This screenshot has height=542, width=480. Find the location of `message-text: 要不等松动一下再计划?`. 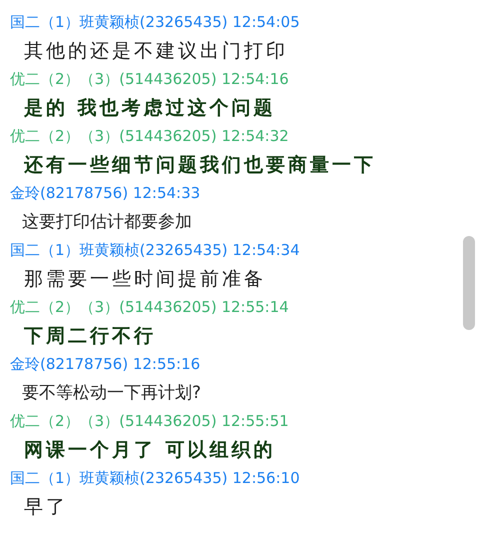

message-text: 要不等松动一下再计划? is located at coordinates (112, 393).